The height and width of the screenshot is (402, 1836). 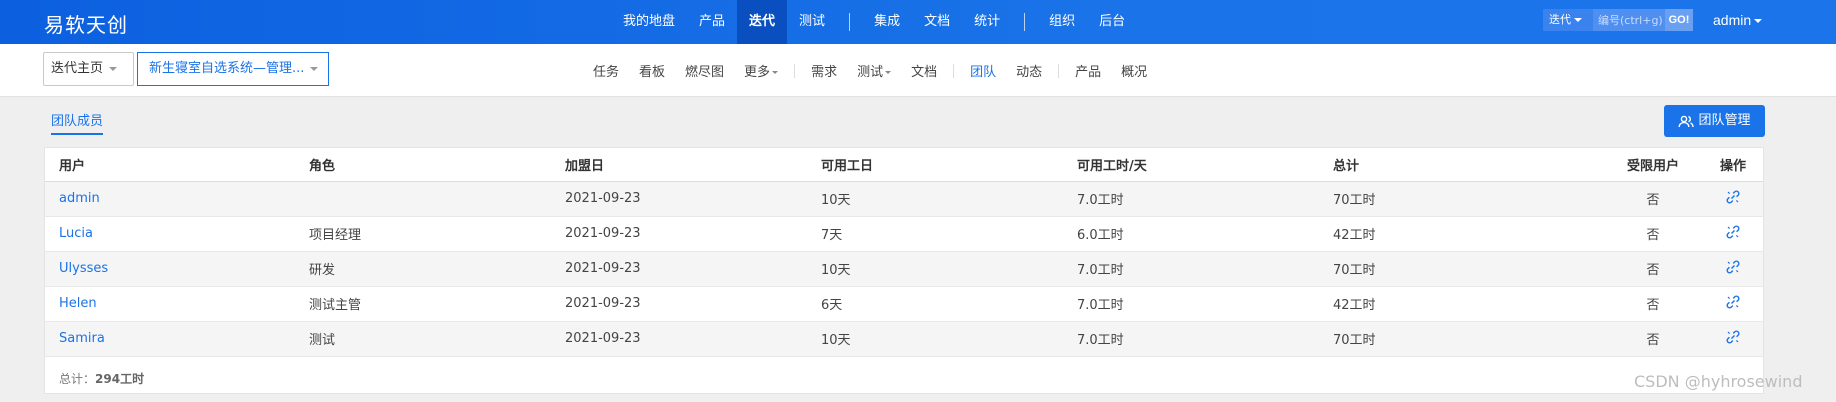 I want to click on watermark: CSDN @hyhrosewind, so click(x=1718, y=381).